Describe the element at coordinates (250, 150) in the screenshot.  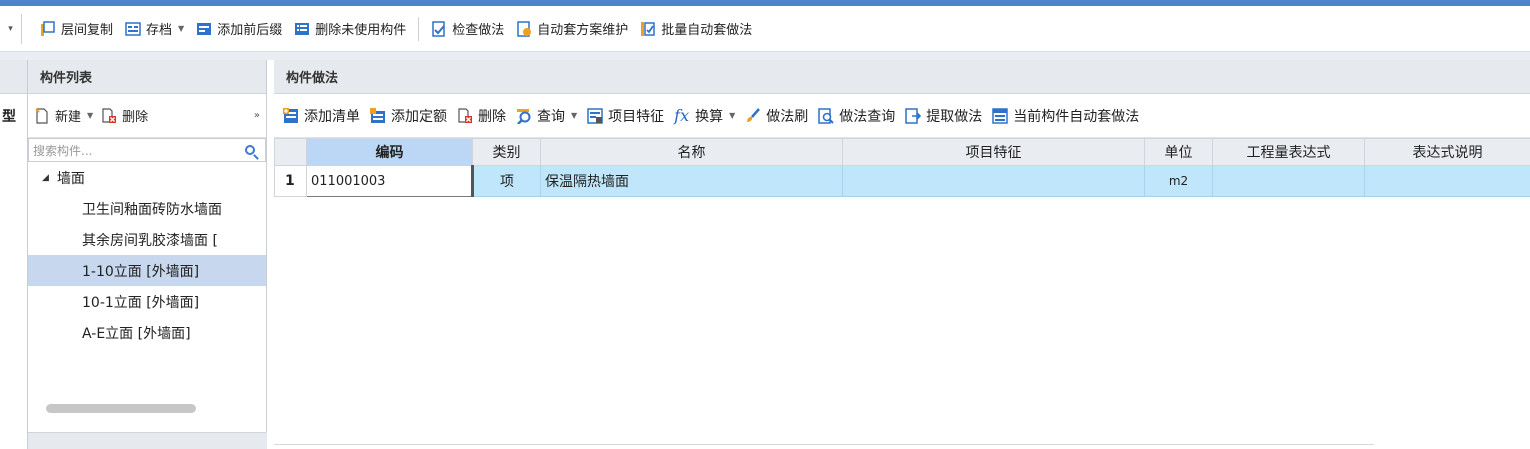
I see `search-icon` at that location.